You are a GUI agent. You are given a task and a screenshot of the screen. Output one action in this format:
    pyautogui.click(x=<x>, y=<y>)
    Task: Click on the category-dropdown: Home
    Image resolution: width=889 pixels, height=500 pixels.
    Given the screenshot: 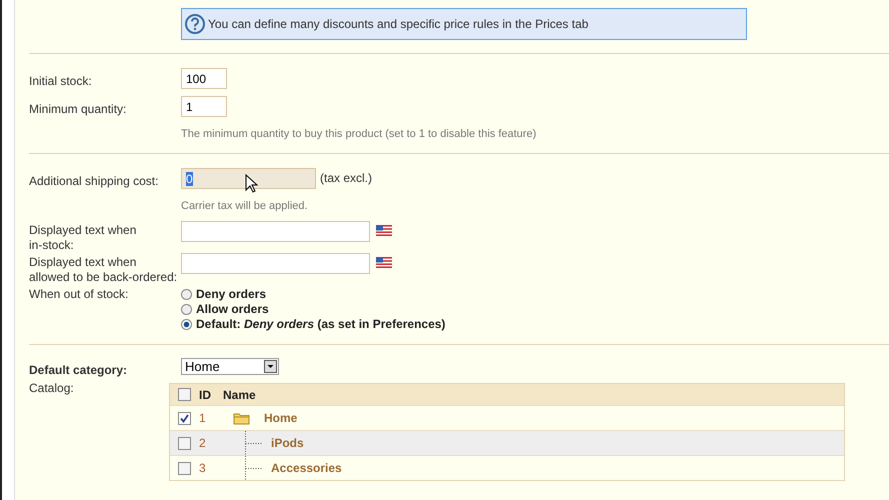 What is the action you would take?
    pyautogui.click(x=230, y=366)
    